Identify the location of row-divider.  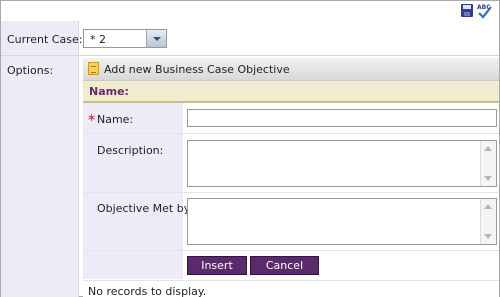
(250, 55).